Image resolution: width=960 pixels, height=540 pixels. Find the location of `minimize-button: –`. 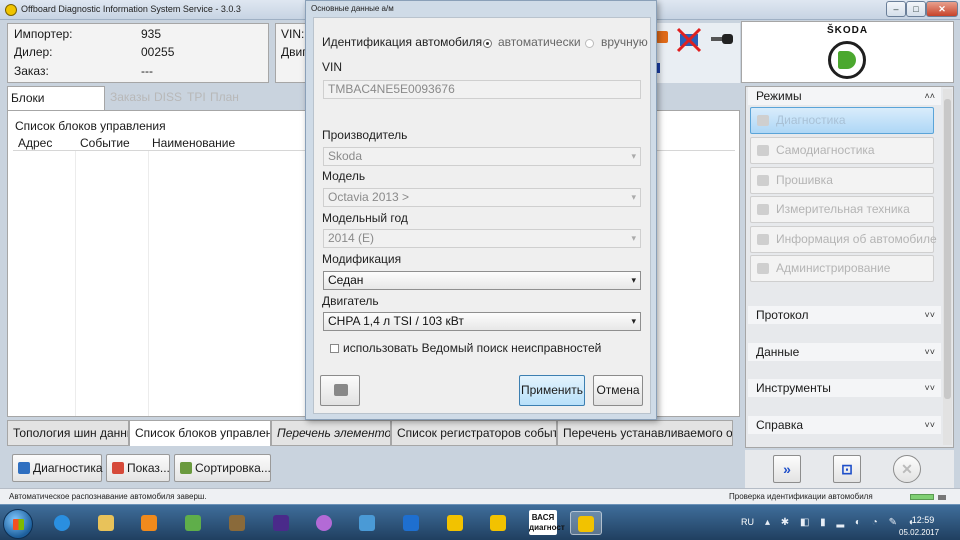

minimize-button: – is located at coordinates (896, 9).